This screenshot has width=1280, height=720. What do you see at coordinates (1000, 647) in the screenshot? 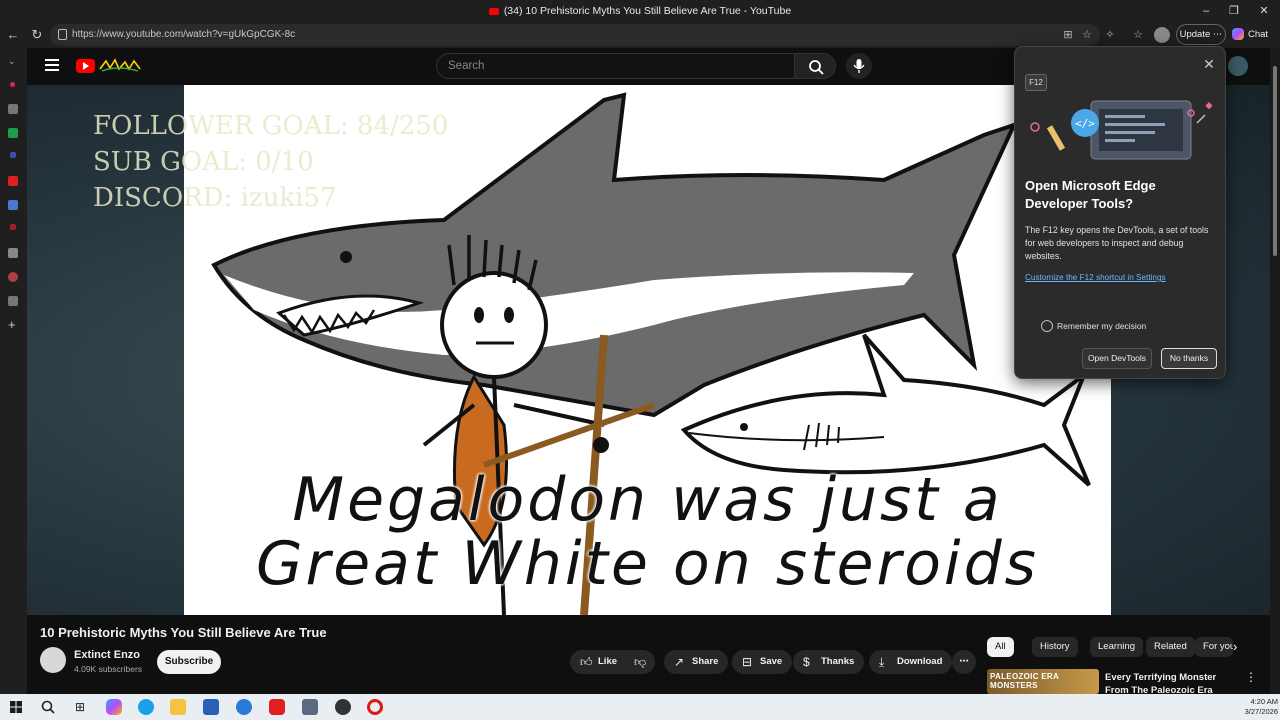
I see `chip-all: All` at bounding box center [1000, 647].